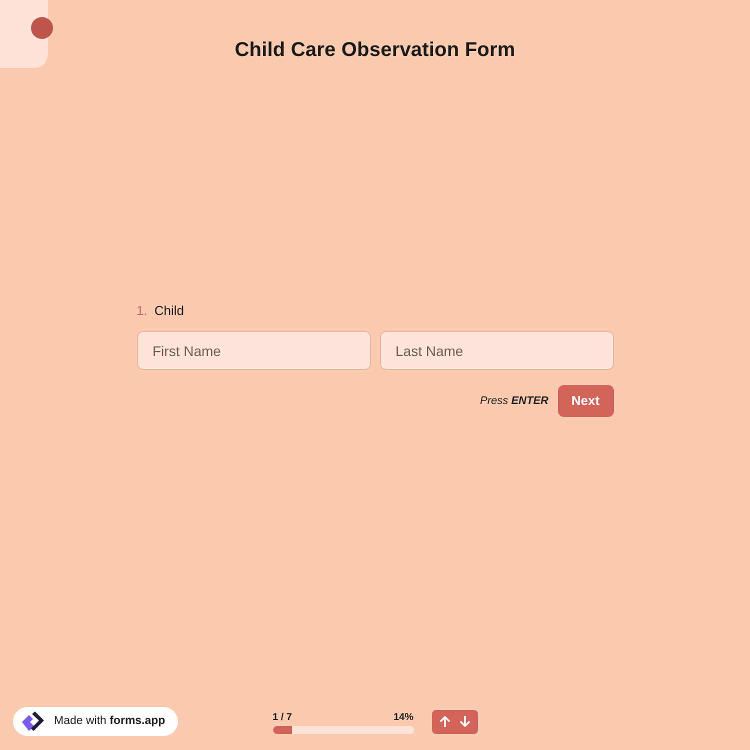  I want to click on question-number: 1., so click(142, 311).